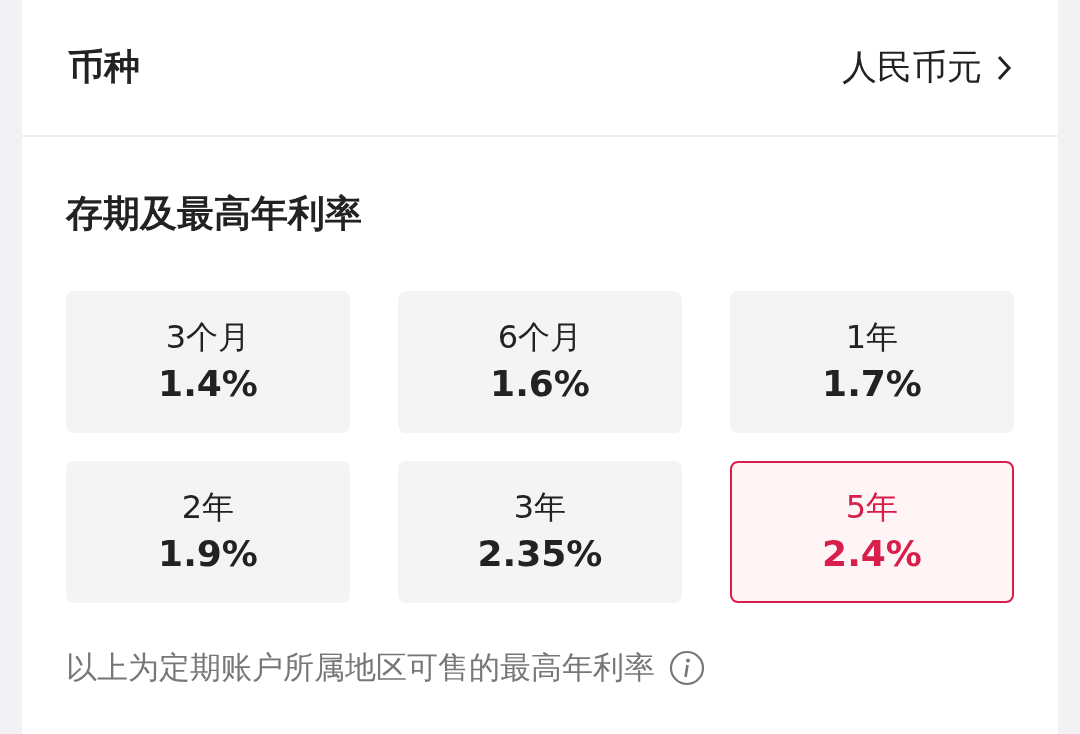 The image size is (1080, 734). I want to click on term-option: 3个月 1.4%, so click(208, 362).